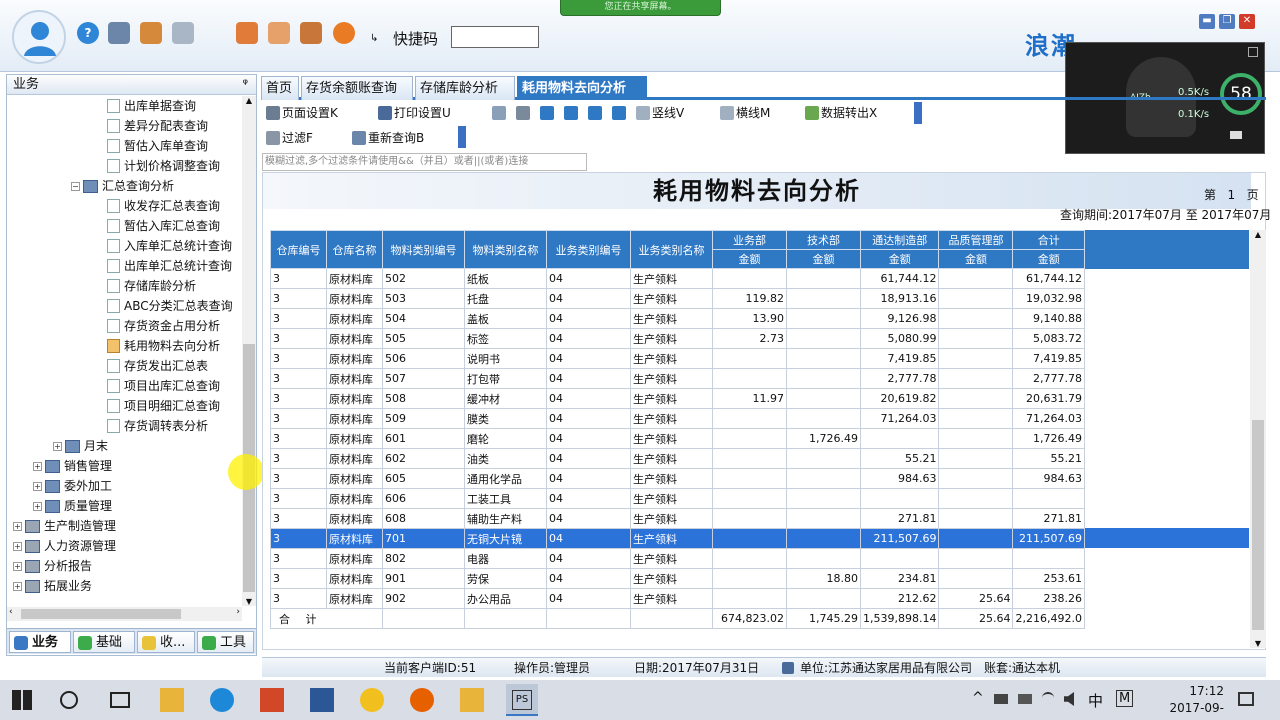  What do you see at coordinates (40, 642) in the screenshot?
I see `tab-business: 业务` at bounding box center [40, 642].